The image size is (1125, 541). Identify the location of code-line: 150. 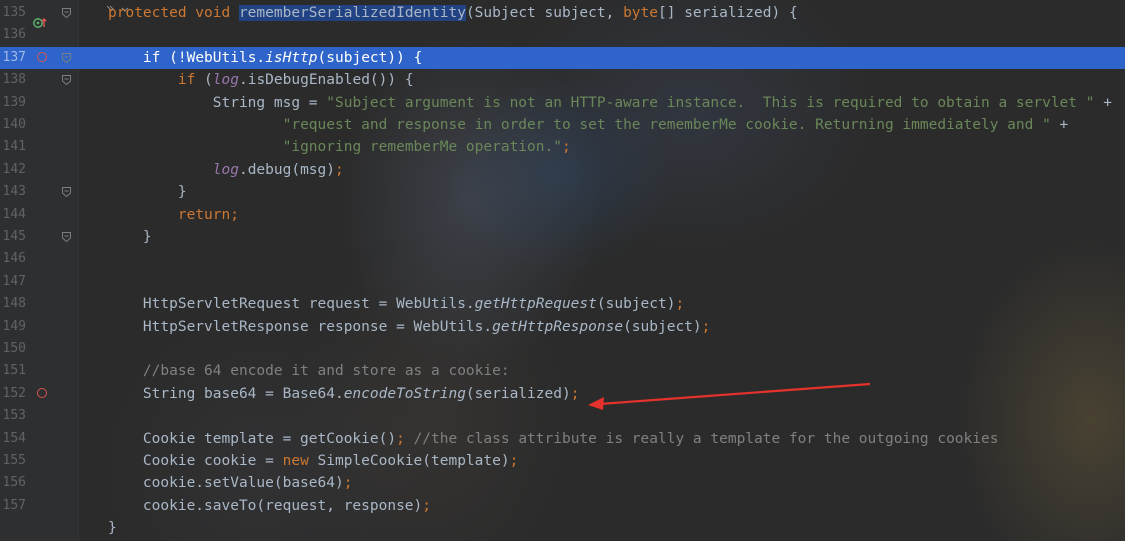
(562, 349).